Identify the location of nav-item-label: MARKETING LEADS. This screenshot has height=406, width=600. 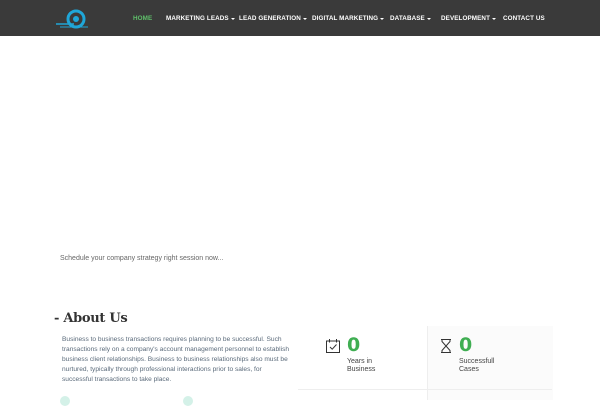
(197, 18).